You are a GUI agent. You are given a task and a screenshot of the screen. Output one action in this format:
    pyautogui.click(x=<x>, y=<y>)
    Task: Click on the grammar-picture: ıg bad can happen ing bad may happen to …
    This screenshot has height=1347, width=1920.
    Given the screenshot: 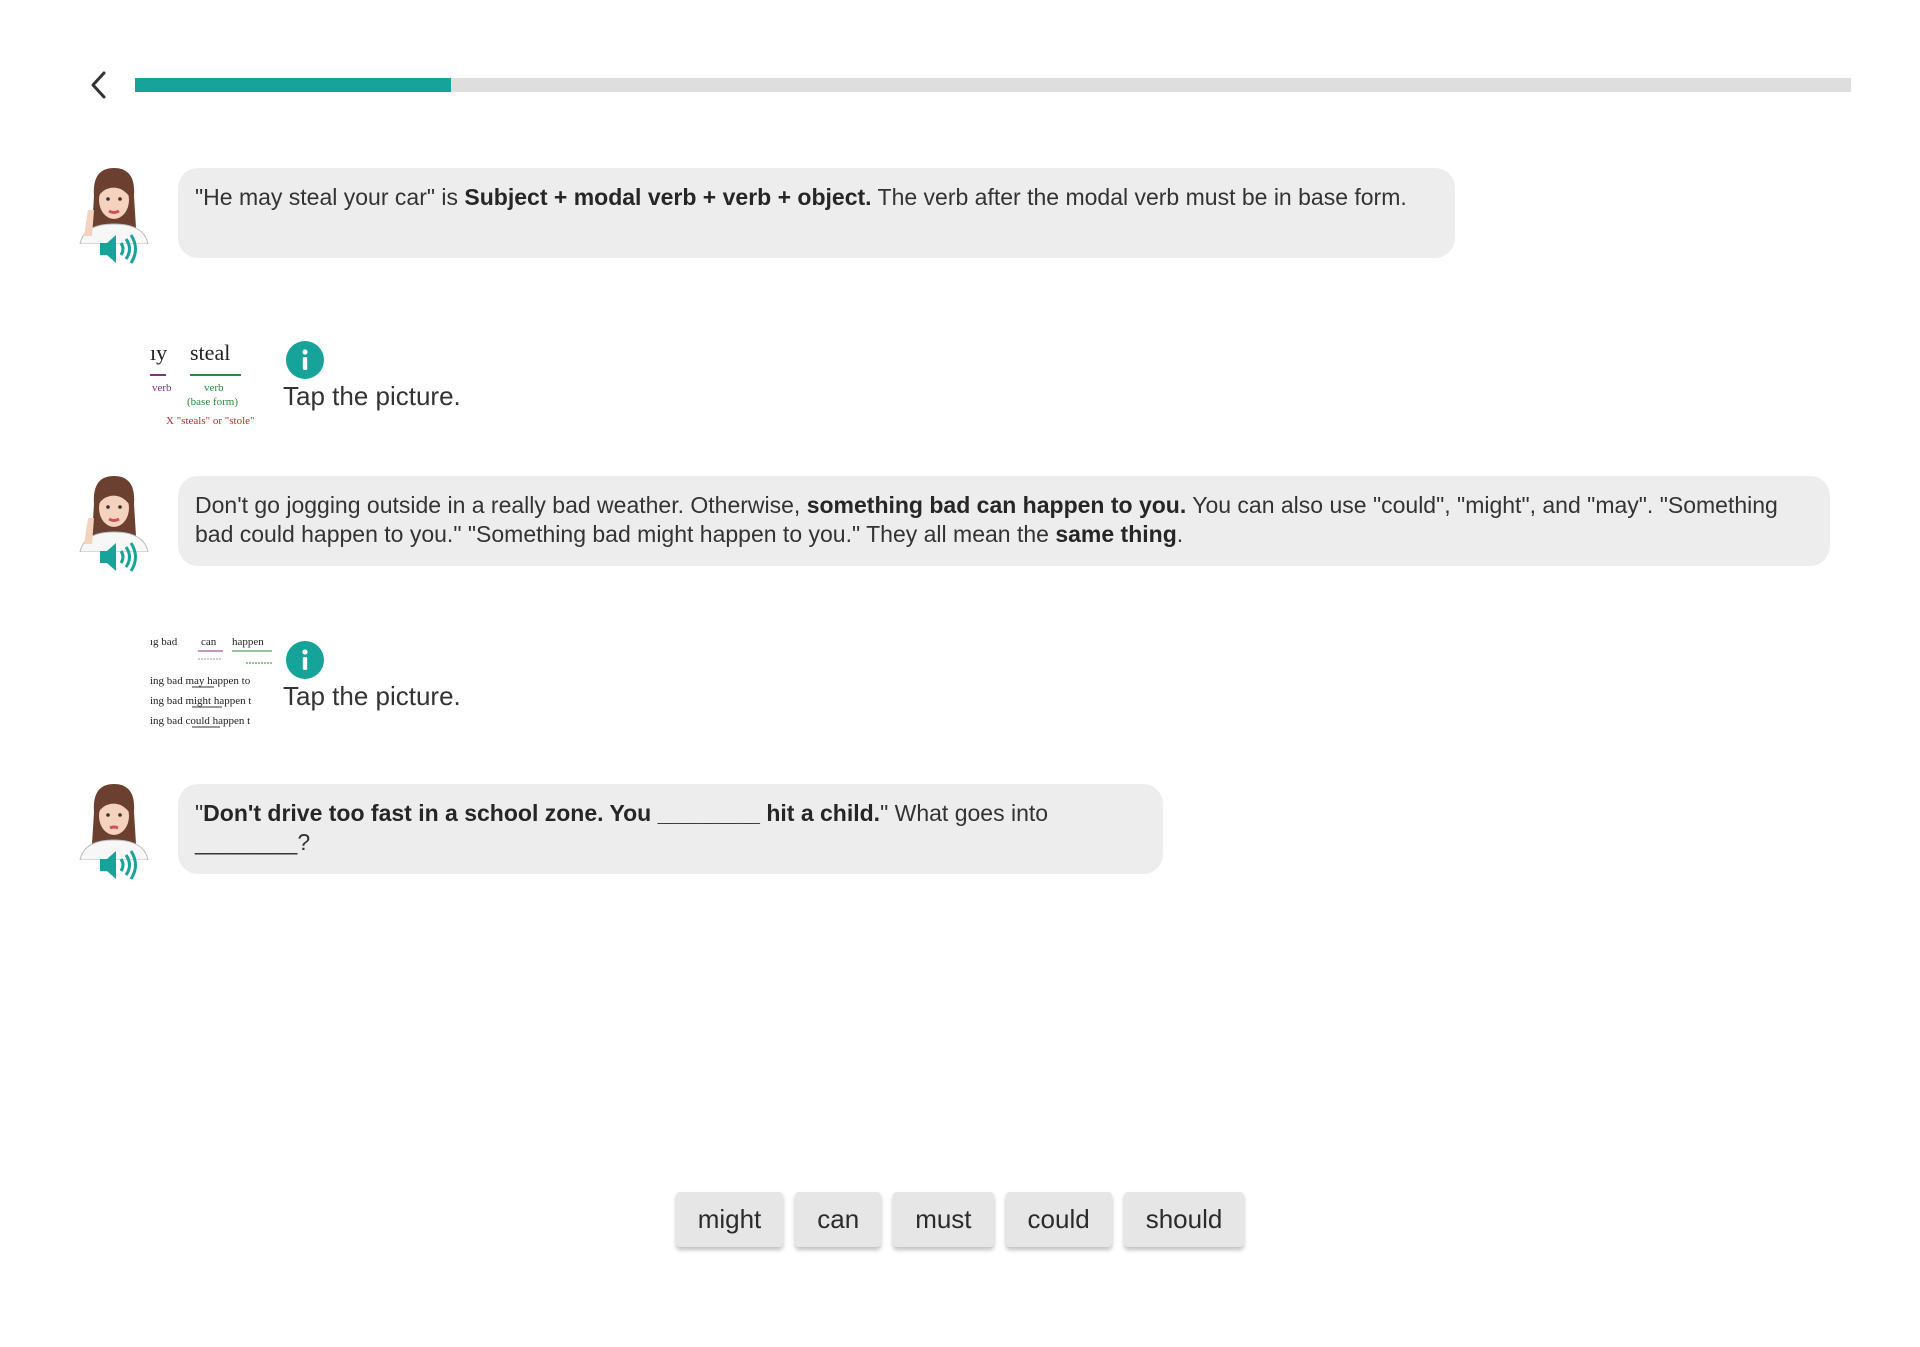 What is the action you would take?
    pyautogui.click(x=212, y=681)
    